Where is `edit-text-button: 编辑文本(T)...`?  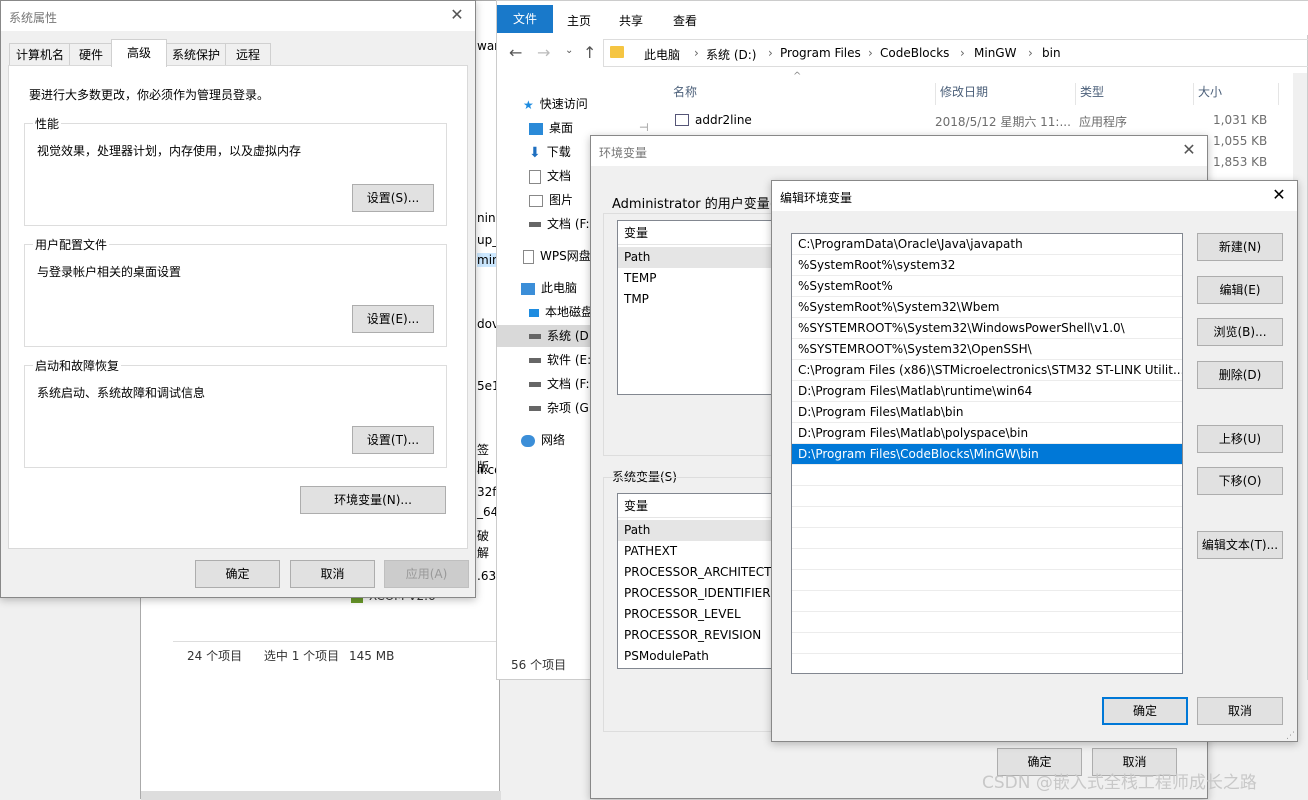 edit-text-button: 编辑文本(T)... is located at coordinates (1240, 545).